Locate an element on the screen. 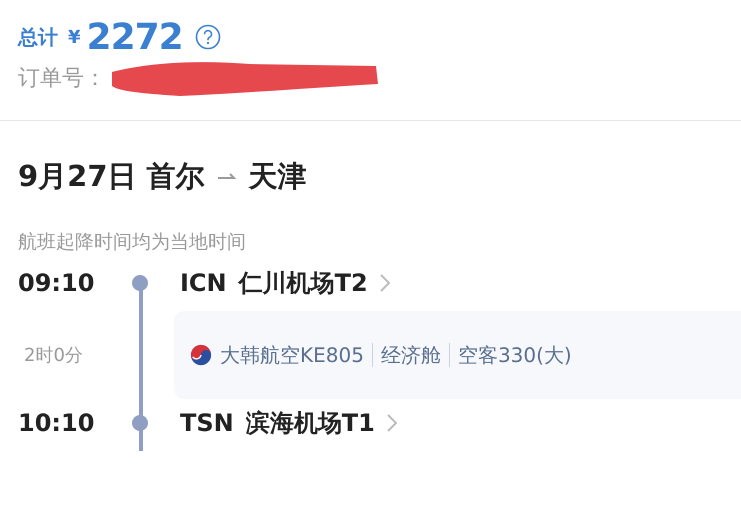 The height and width of the screenshot is (512, 741). total-label: 总计 is located at coordinates (38, 37).